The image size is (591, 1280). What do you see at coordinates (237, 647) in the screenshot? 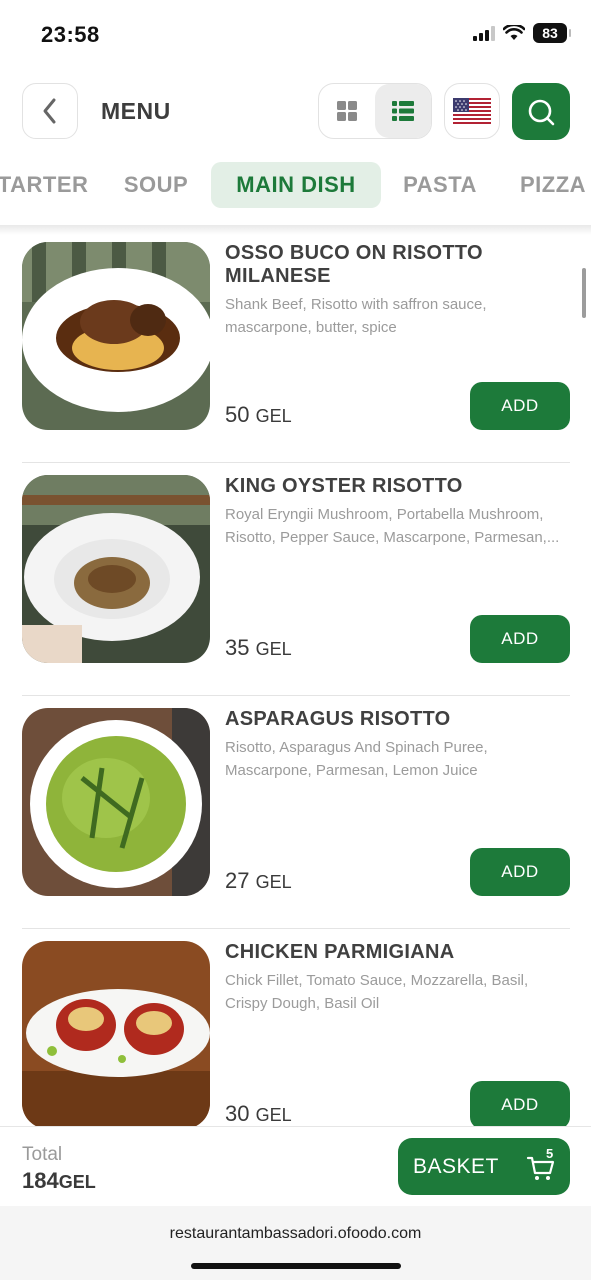
I see `price-value: 35` at bounding box center [237, 647].